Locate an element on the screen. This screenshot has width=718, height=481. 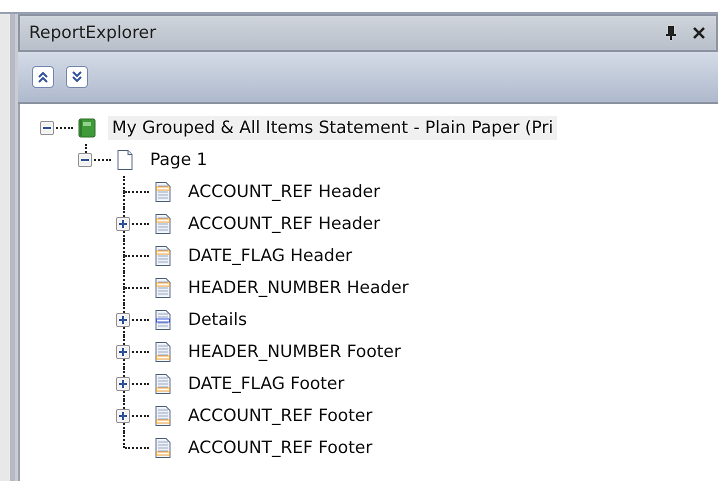
close-icon is located at coordinates (699, 33).